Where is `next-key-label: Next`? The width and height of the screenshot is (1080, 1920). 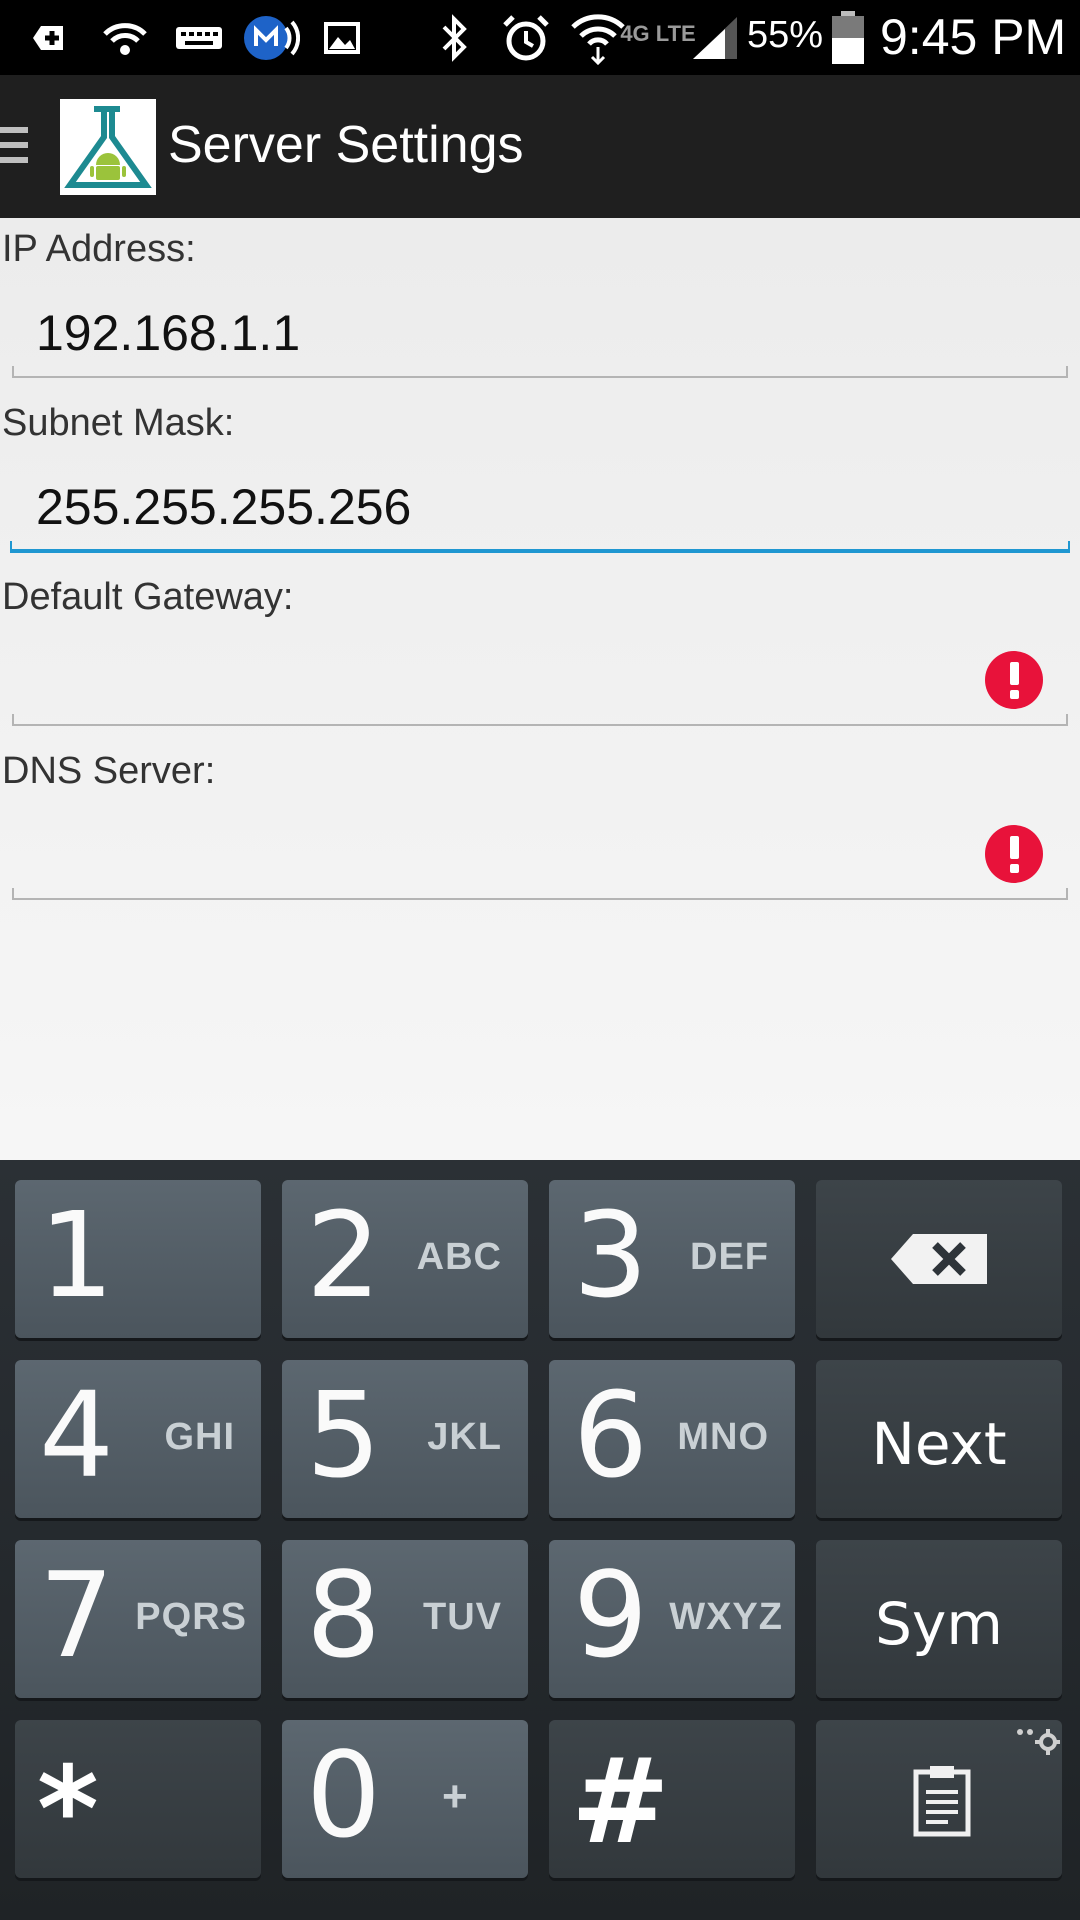
next-key-label: Next is located at coordinates (939, 1444).